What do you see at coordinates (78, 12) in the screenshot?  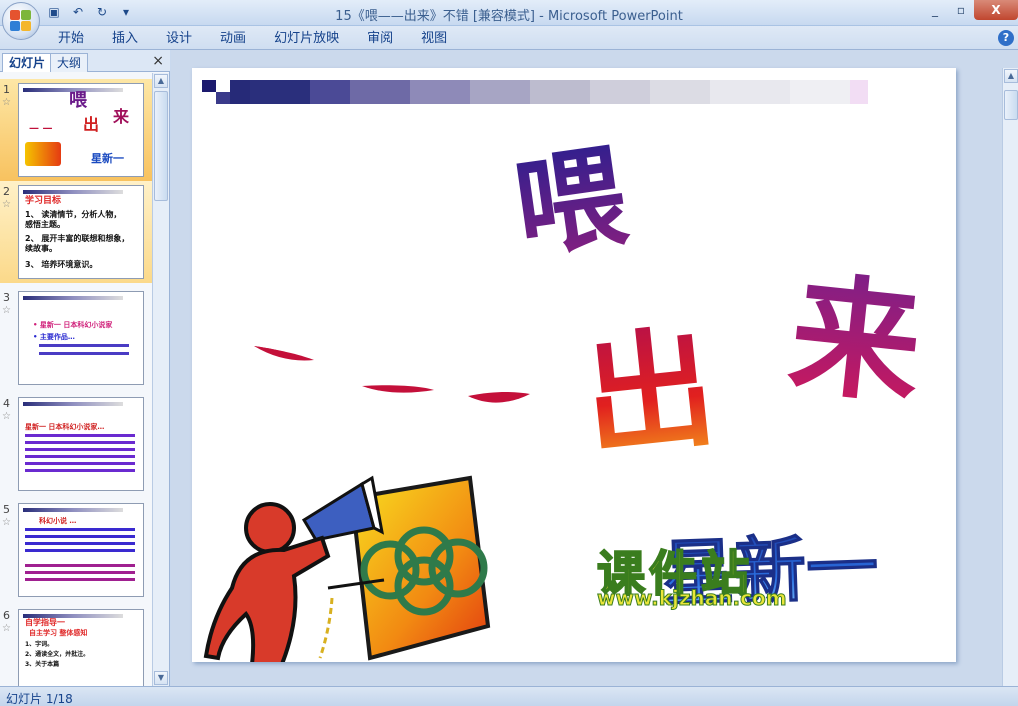 I see `undo-icon: ↶` at bounding box center [78, 12].